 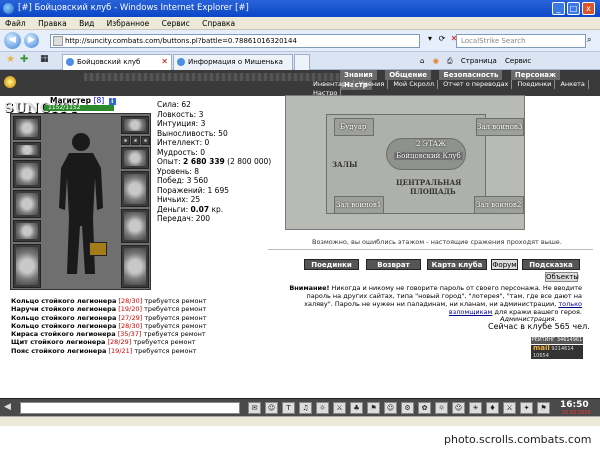 I want to click on tab-list-icon: ▦, so click(x=44, y=59).